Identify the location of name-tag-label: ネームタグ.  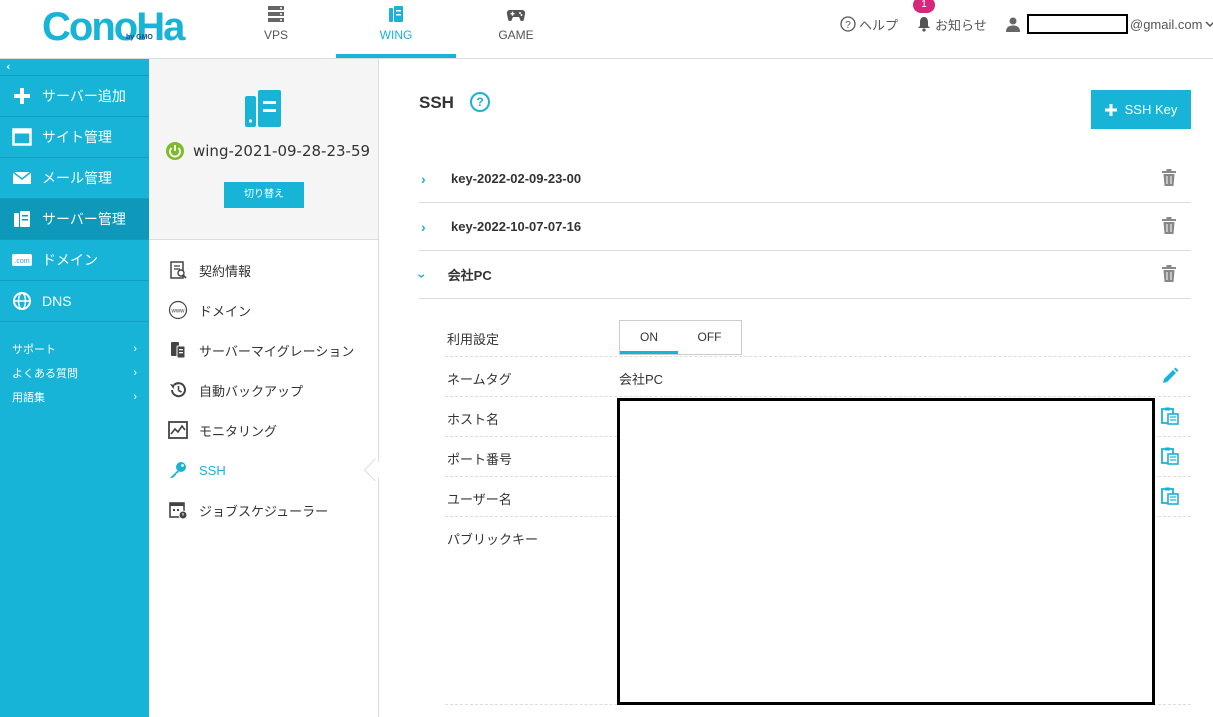
(479, 379).